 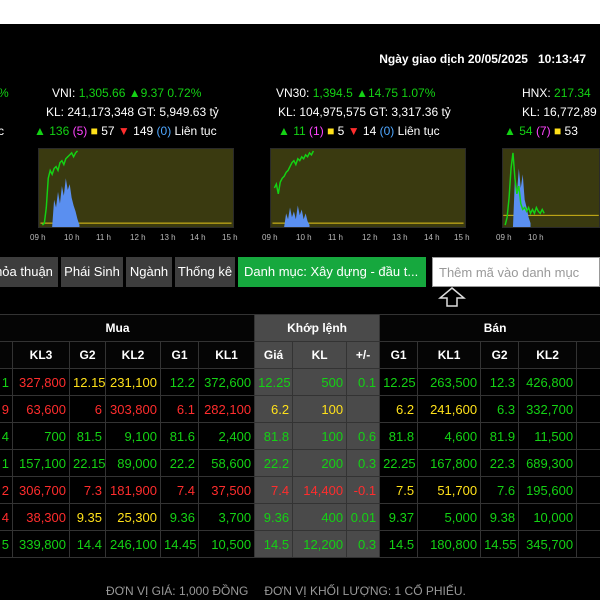 What do you see at coordinates (588, 409) in the screenshot?
I see `table-cell: 9` at bounding box center [588, 409].